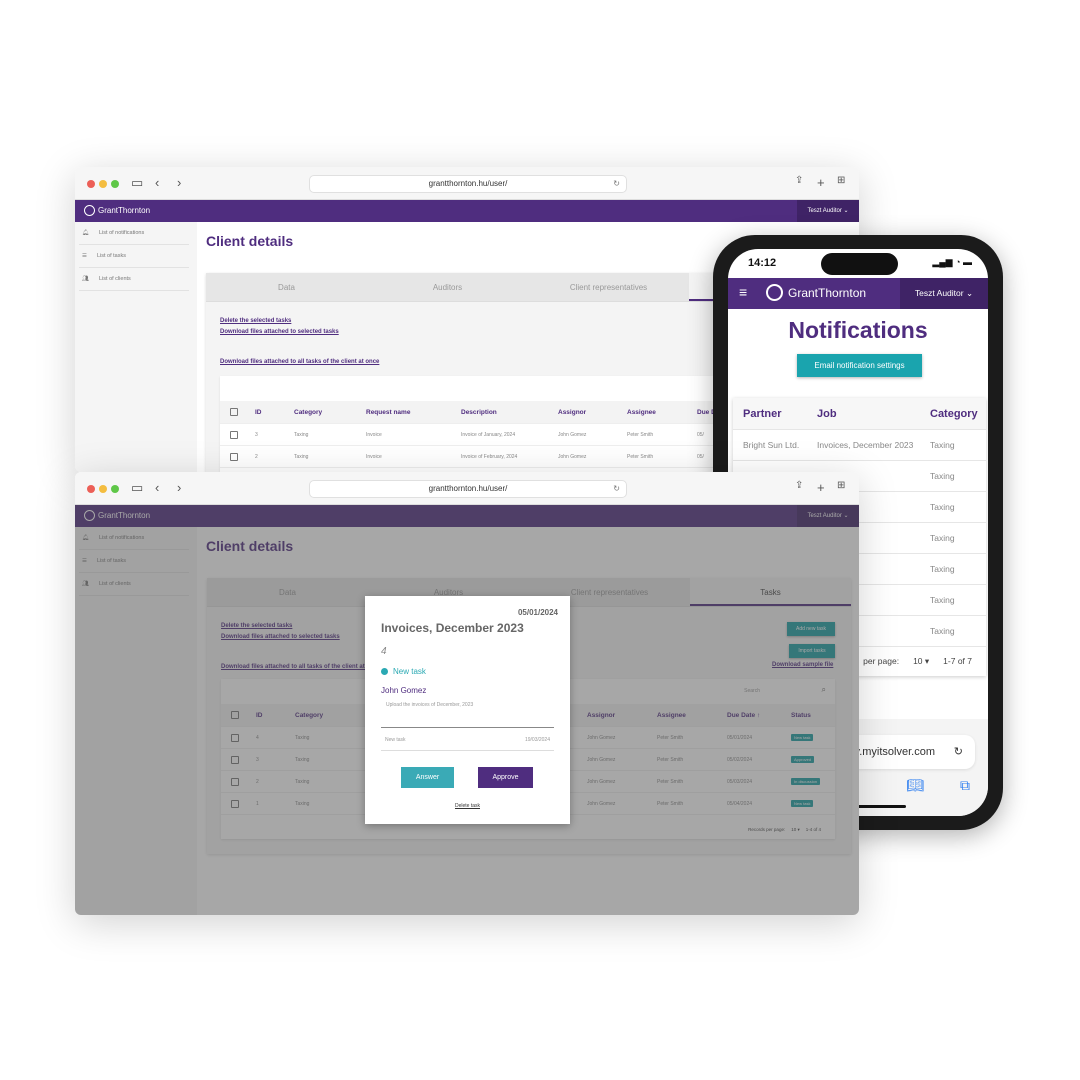 Image resolution: width=1080 pixels, height=1080 pixels. Describe the element at coordinates (952, 262) in the screenshot. I see `status-icons: ▂▄▆ ◔ ▬` at that location.